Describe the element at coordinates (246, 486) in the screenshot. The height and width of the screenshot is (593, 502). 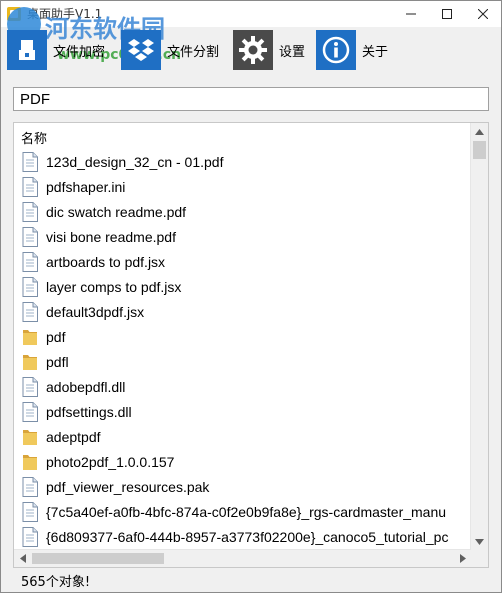
I see `list-item: pdf_viewer_resources.pak` at that location.